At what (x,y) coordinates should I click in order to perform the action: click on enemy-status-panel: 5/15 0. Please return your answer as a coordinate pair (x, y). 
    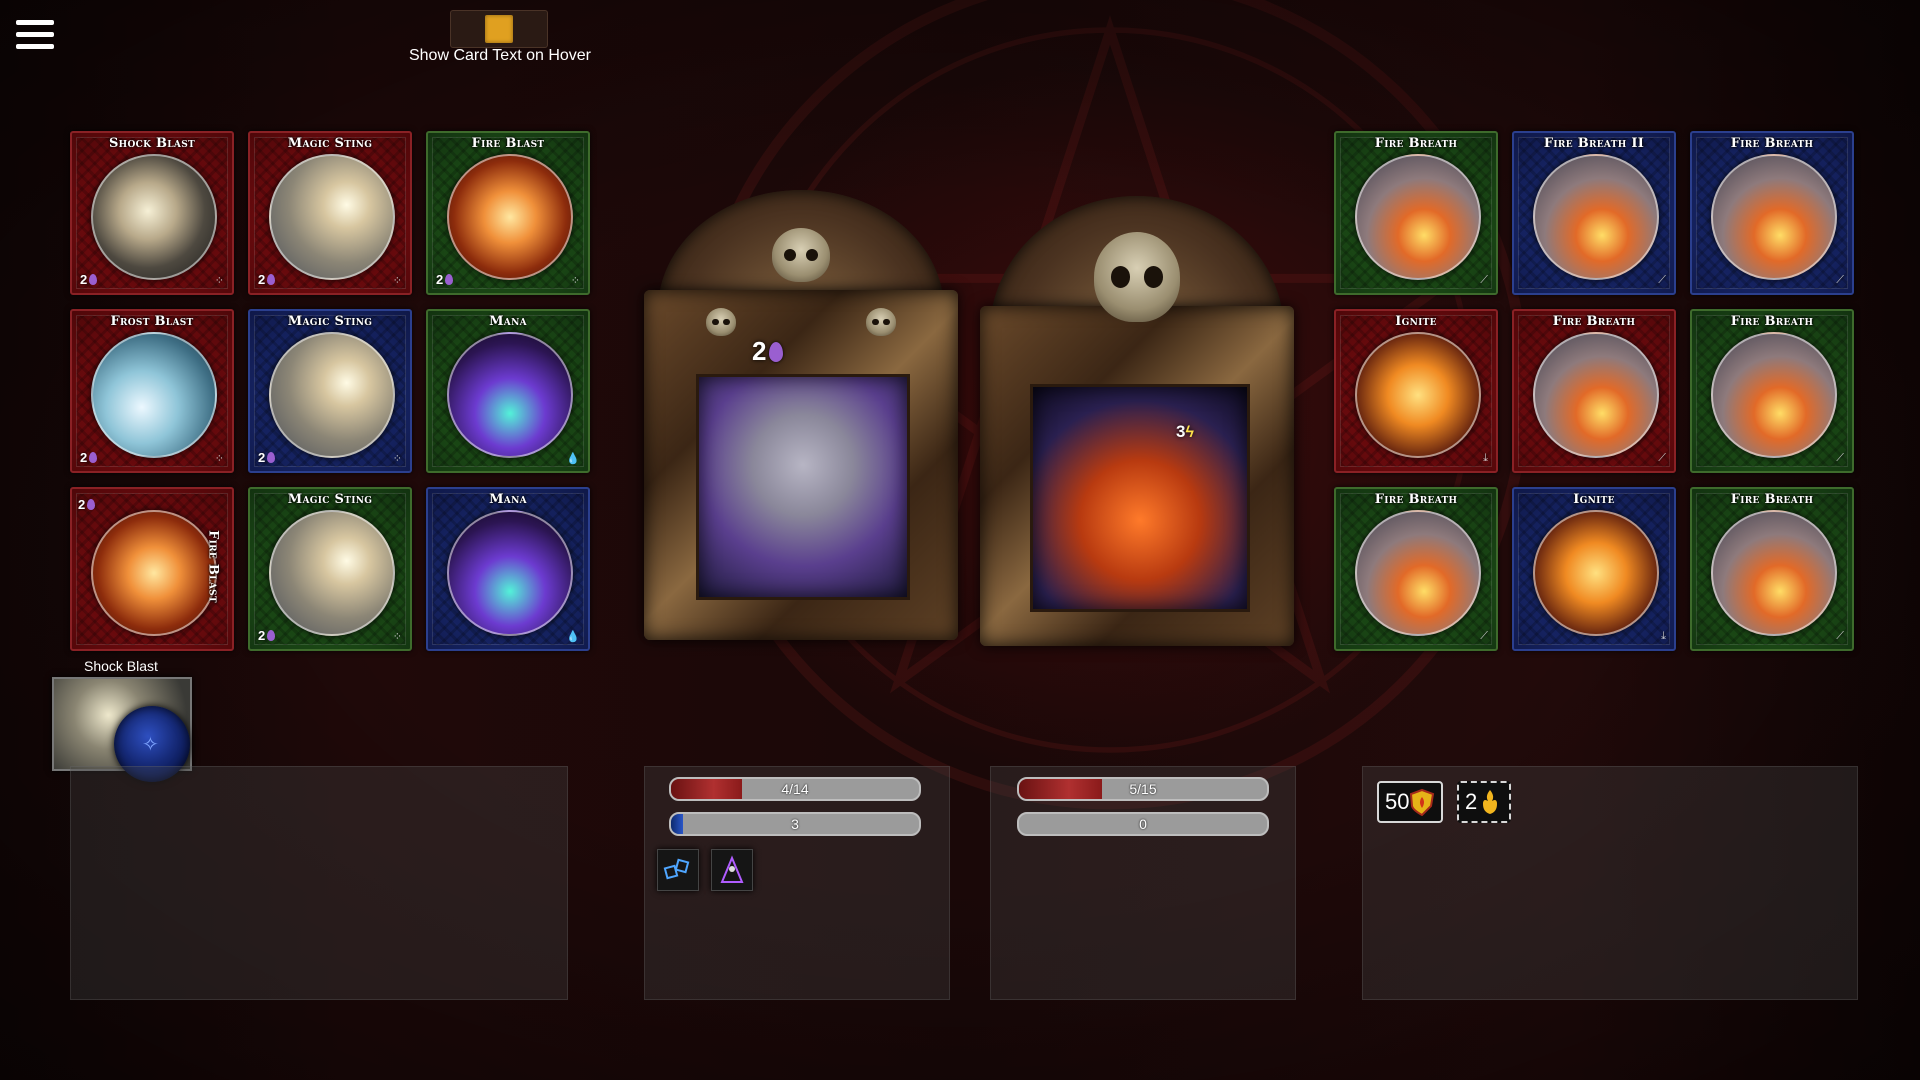
    Looking at the image, I should click on (1143, 883).